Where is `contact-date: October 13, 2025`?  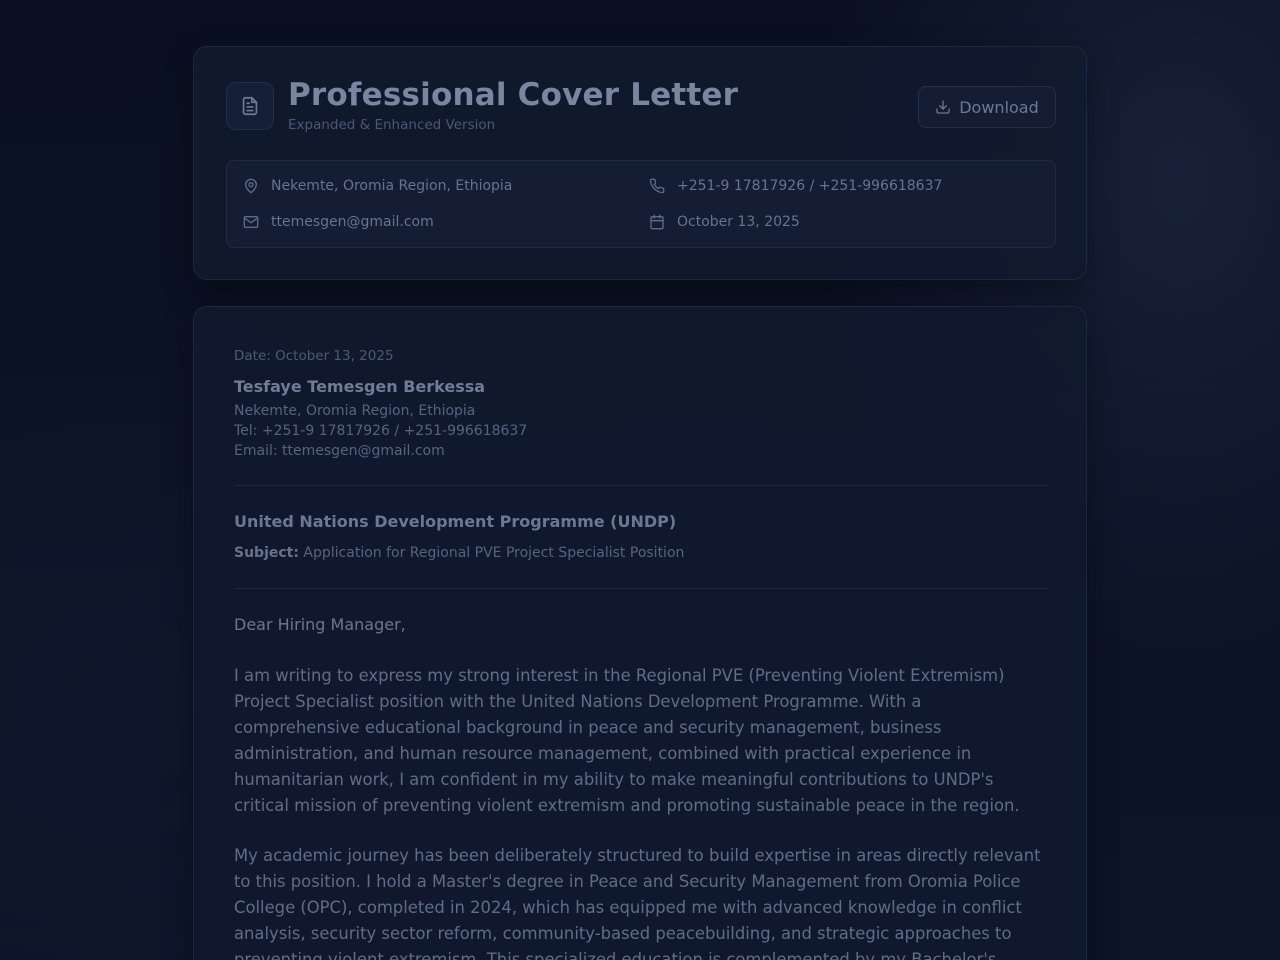
contact-date: October 13, 2025 is located at coordinates (724, 222).